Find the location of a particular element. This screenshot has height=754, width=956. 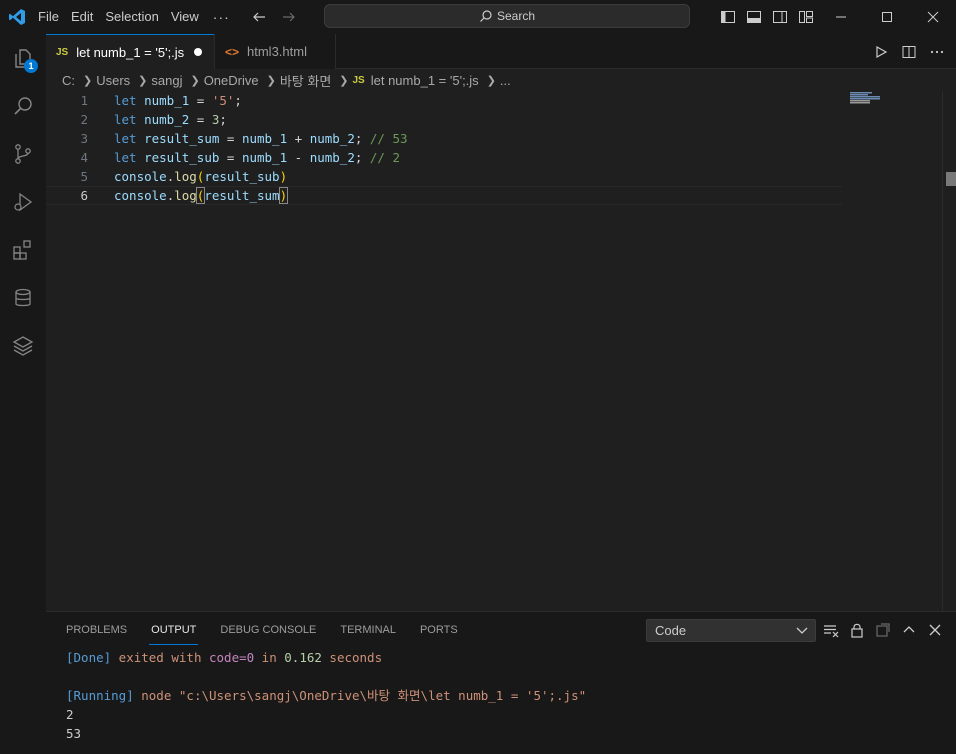

menu-more-button: ··· is located at coordinates (221, 17).